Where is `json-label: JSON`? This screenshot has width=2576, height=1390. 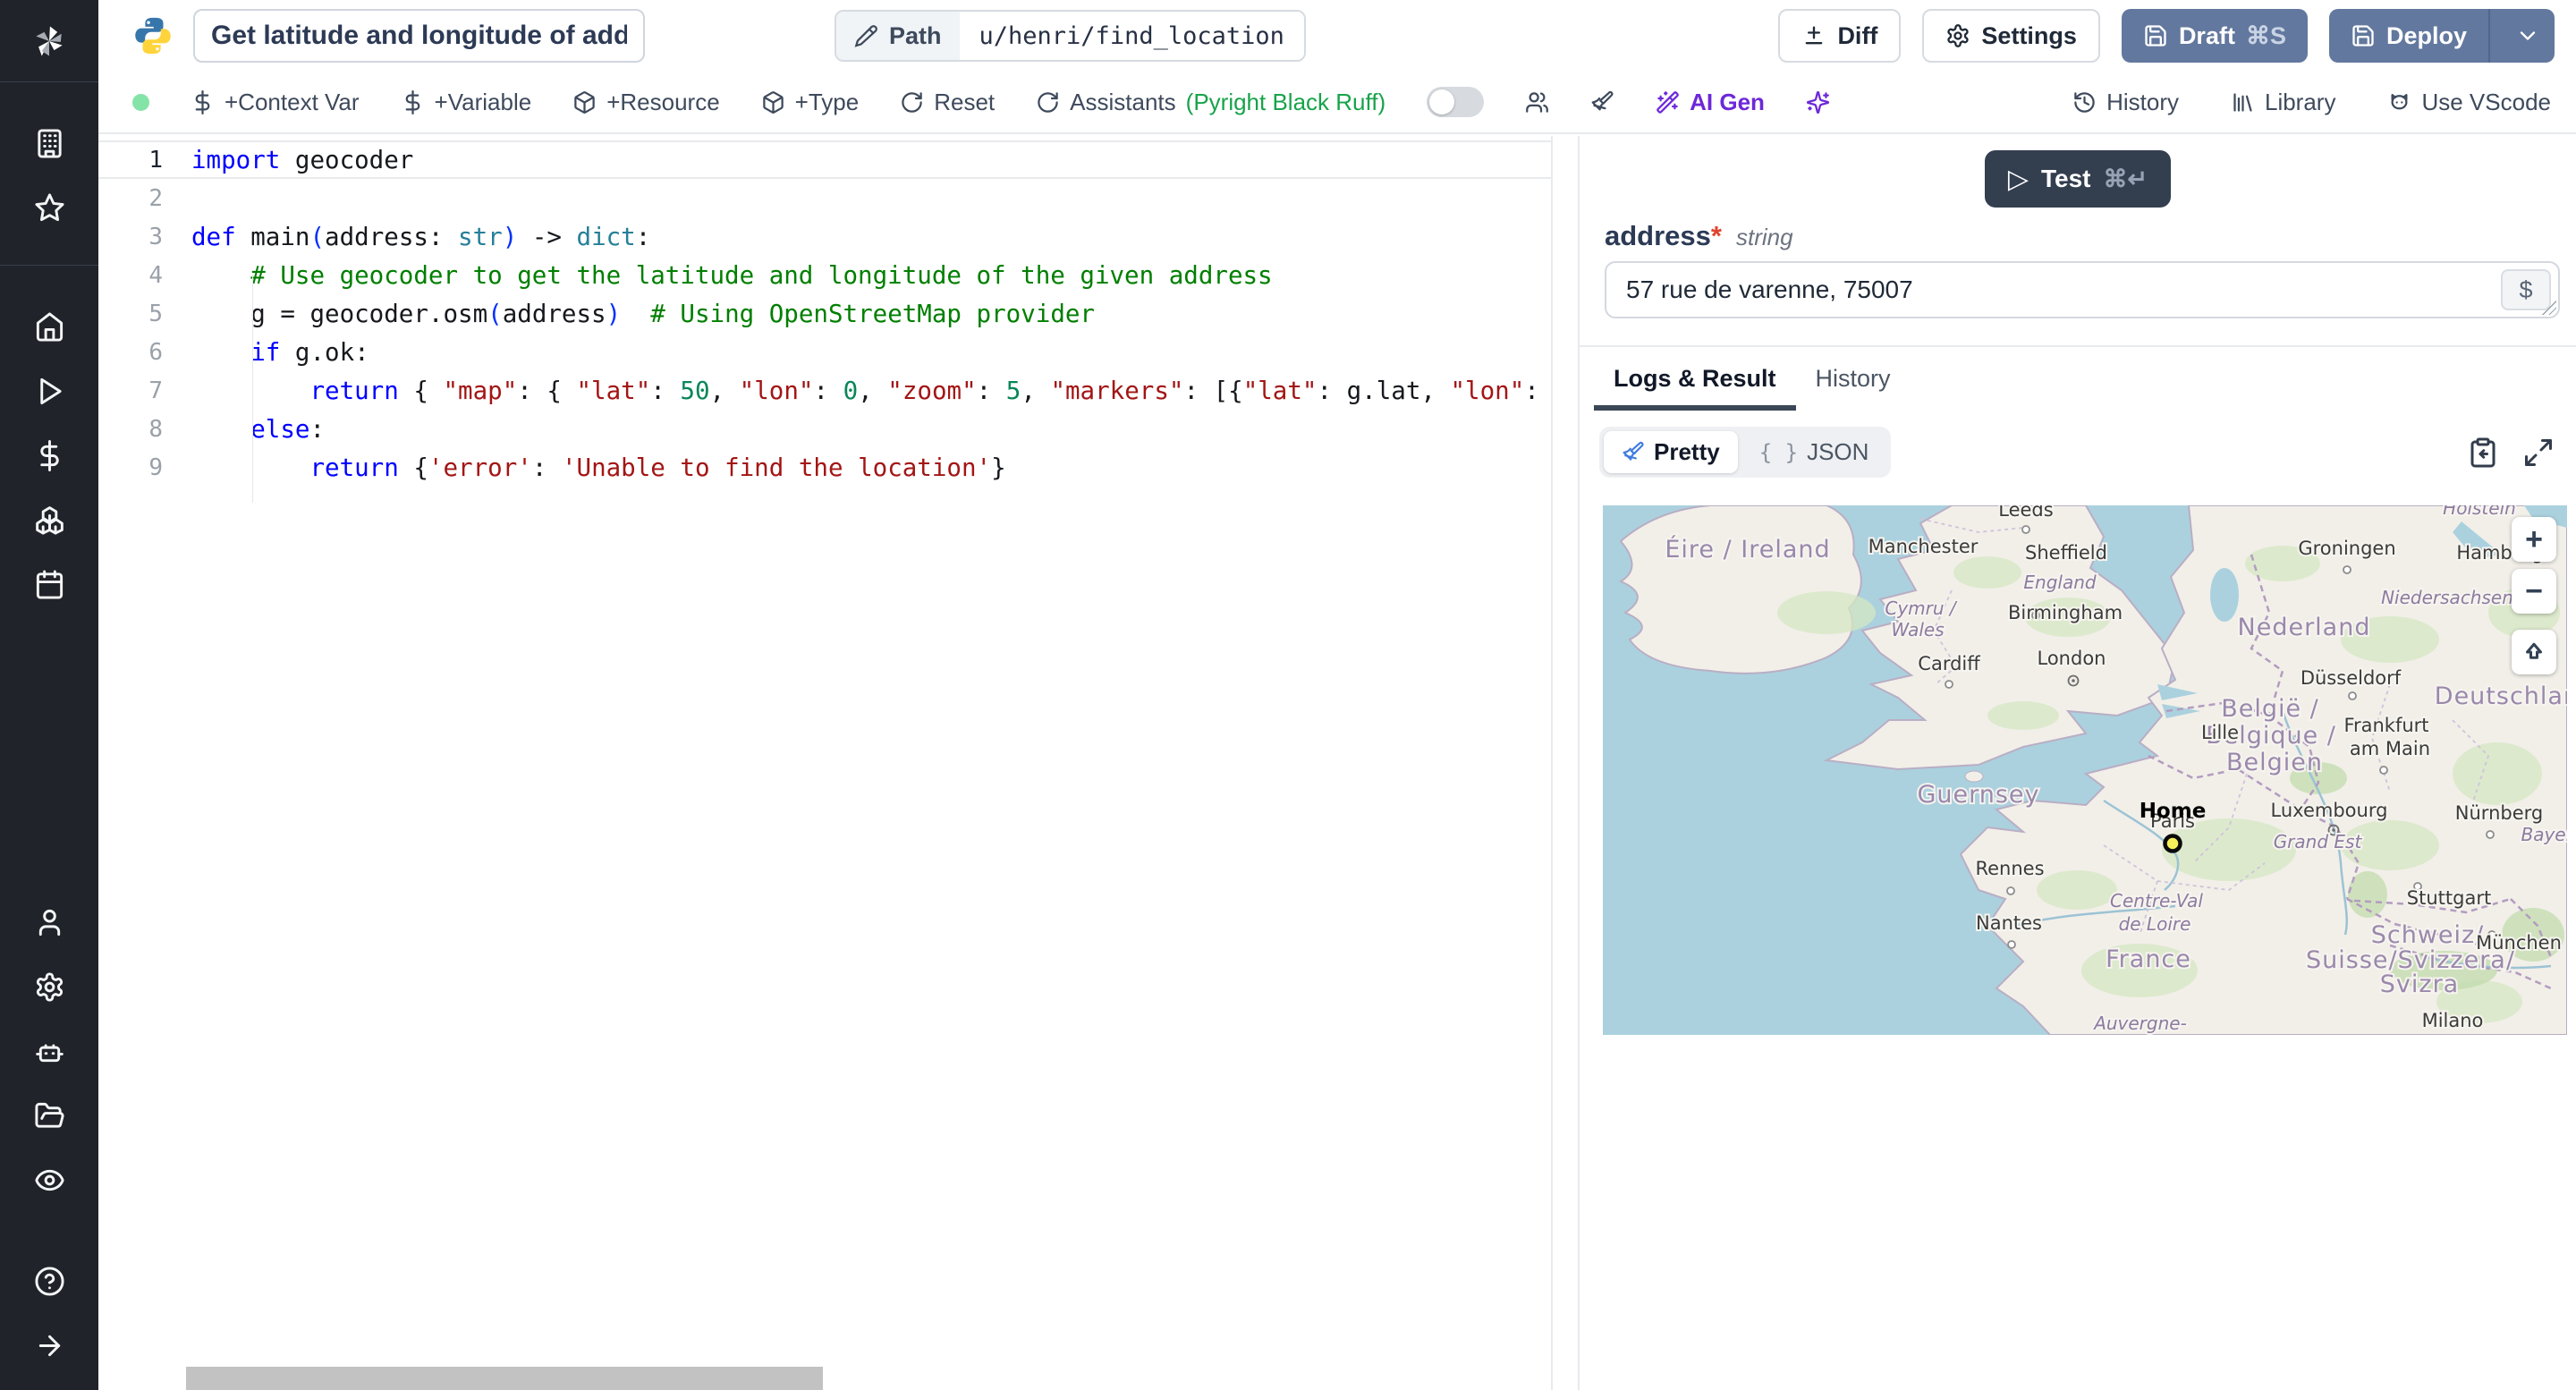 json-label: JSON is located at coordinates (1838, 451).